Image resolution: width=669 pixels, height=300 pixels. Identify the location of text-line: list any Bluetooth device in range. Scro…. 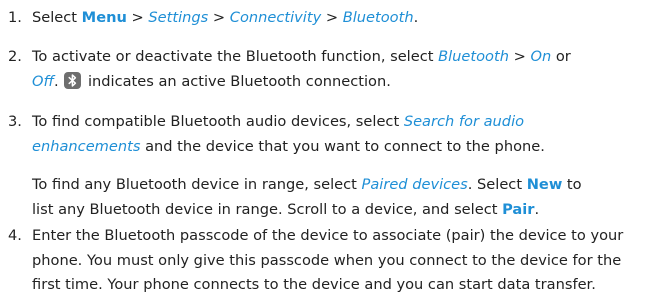
(350, 210).